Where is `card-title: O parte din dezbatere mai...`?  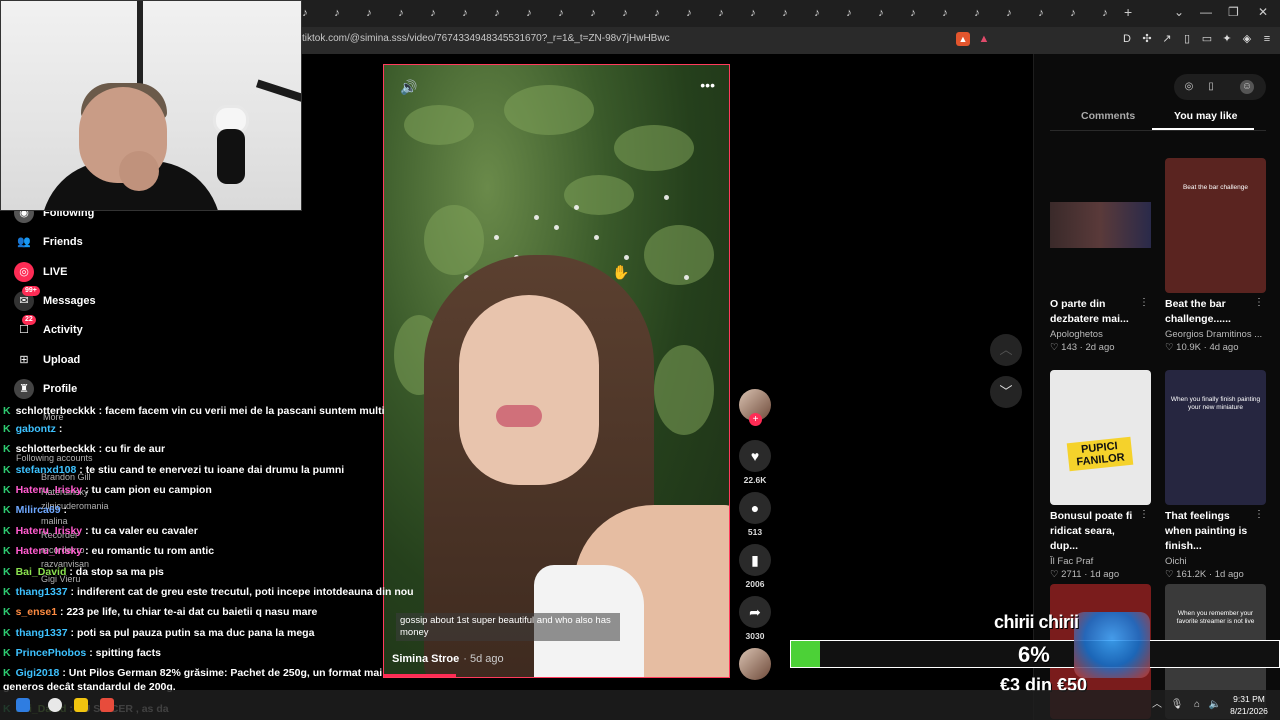 card-title: O parte din dezbatere mai... is located at coordinates (1095, 312).